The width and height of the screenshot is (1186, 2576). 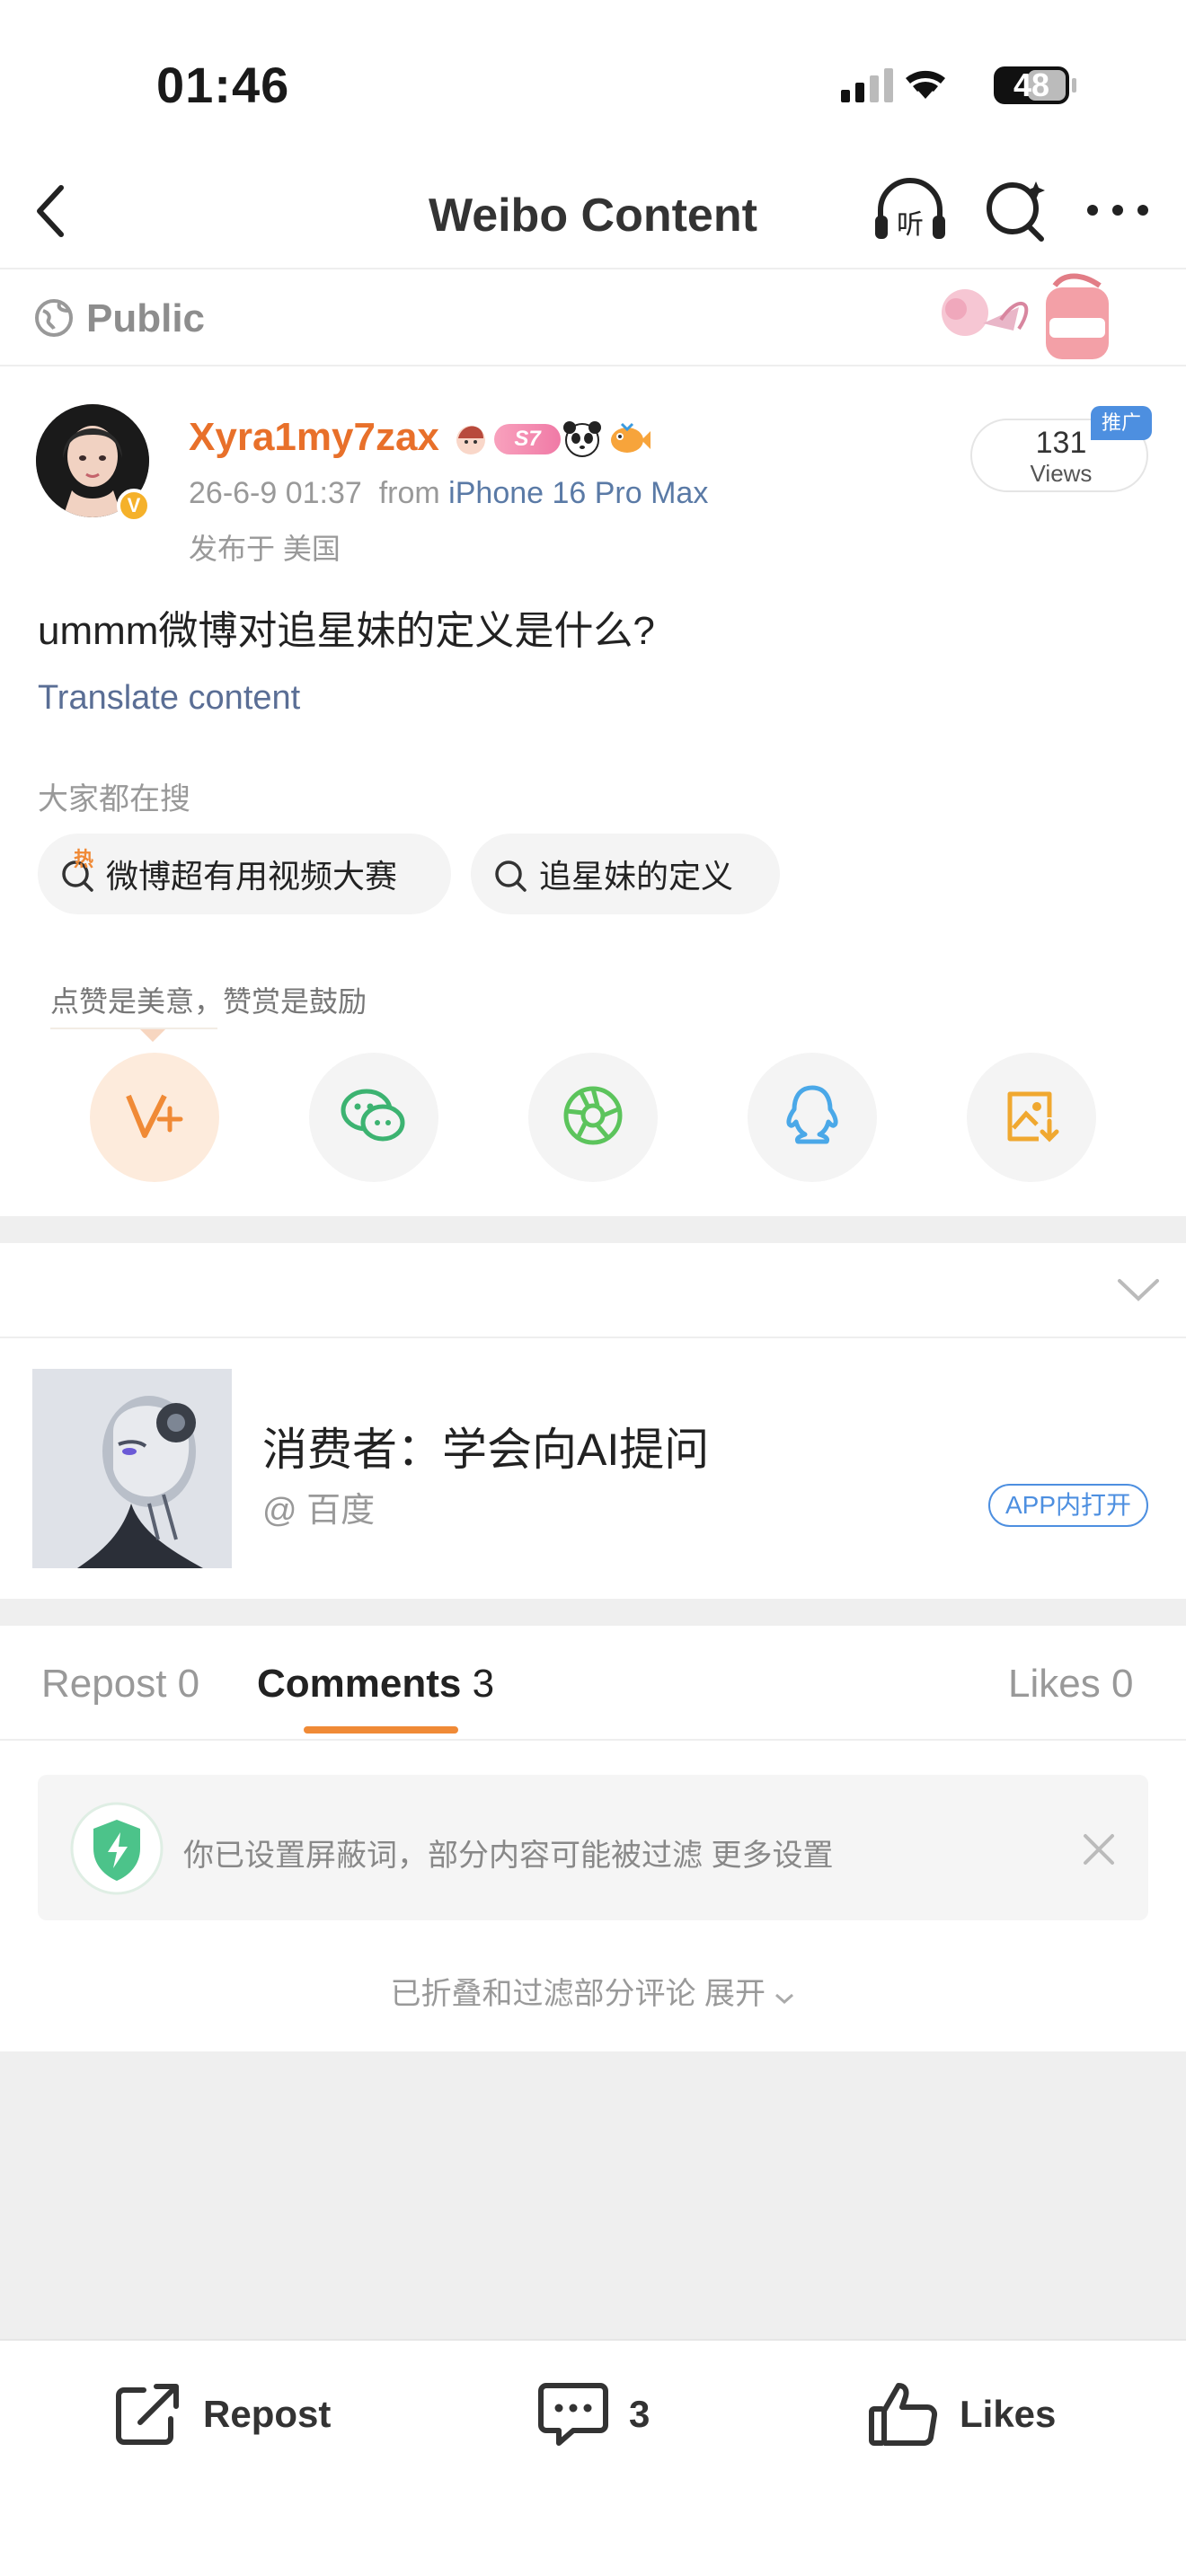 I want to click on tab-repost: Repost 0, so click(x=120, y=1684).